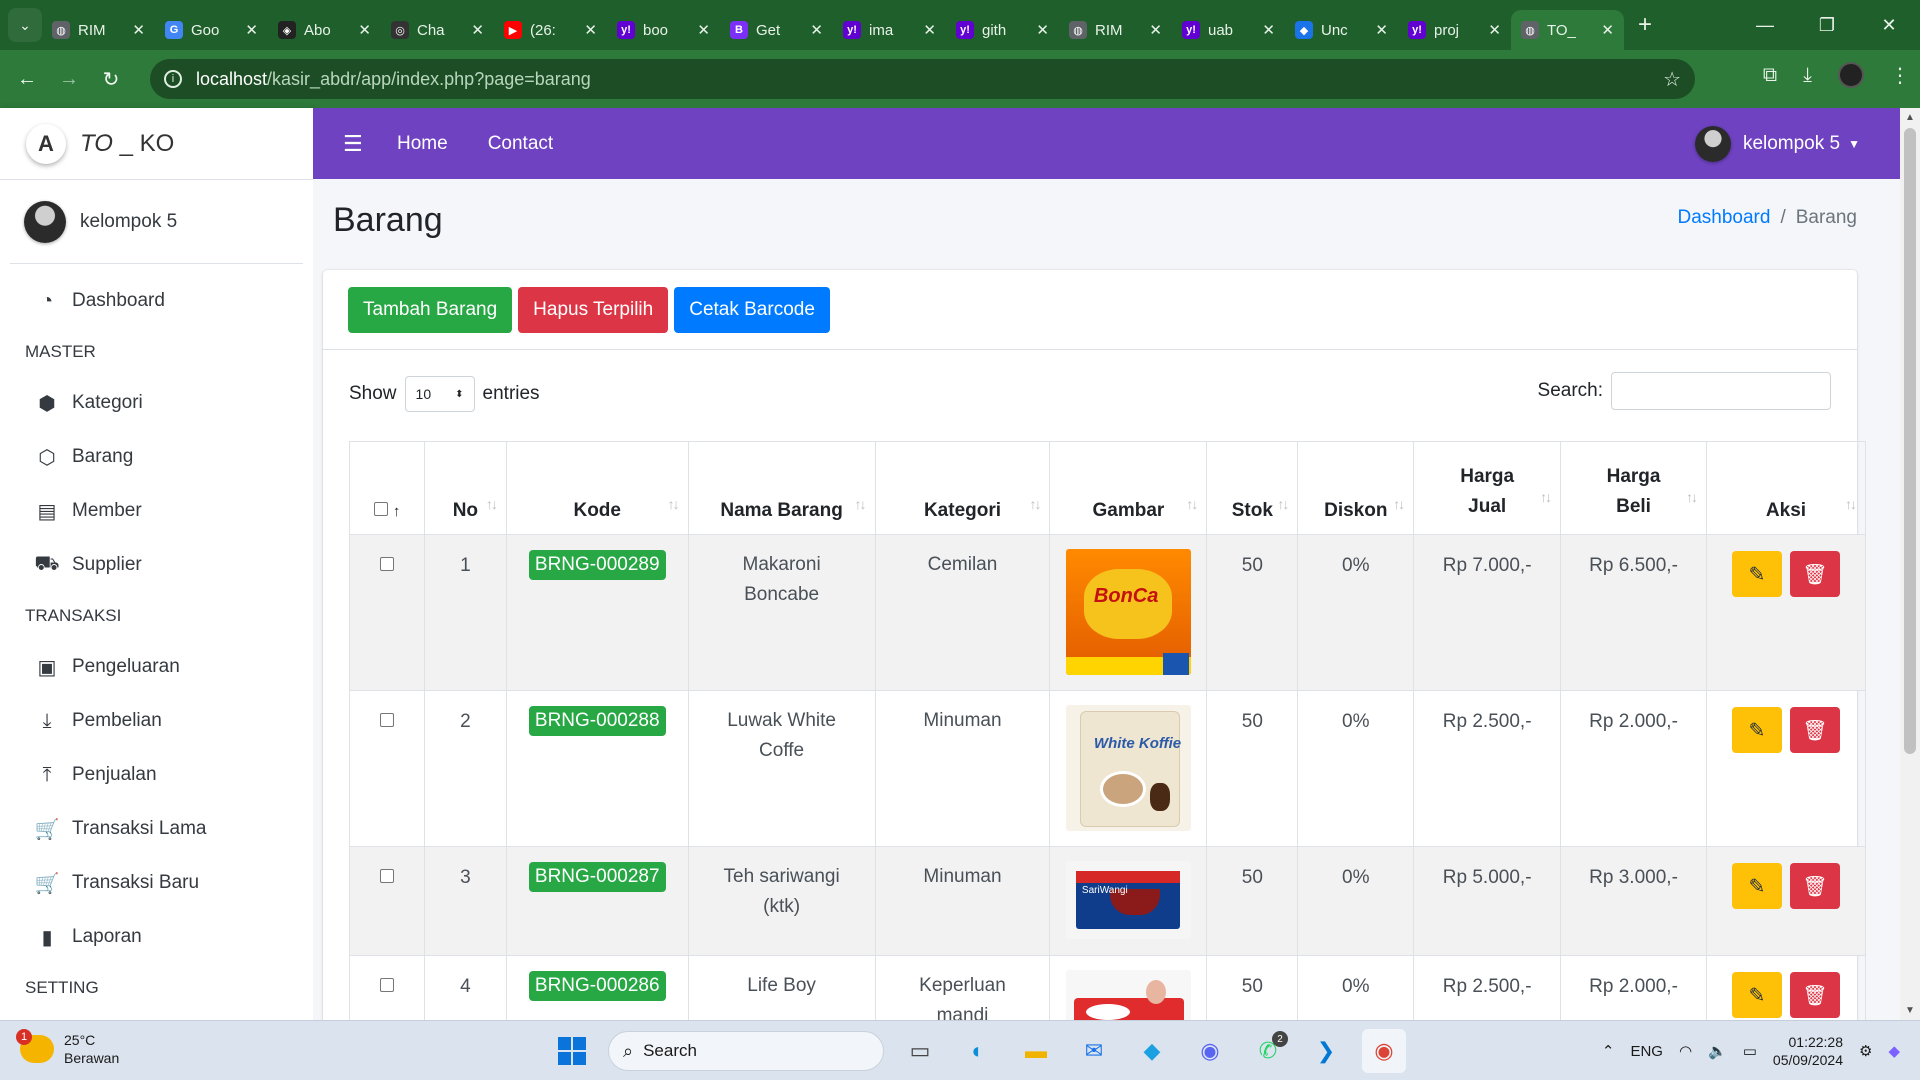  What do you see at coordinates (1128, 488) in the screenshot?
I see `column-header: Gambar ↑↓` at bounding box center [1128, 488].